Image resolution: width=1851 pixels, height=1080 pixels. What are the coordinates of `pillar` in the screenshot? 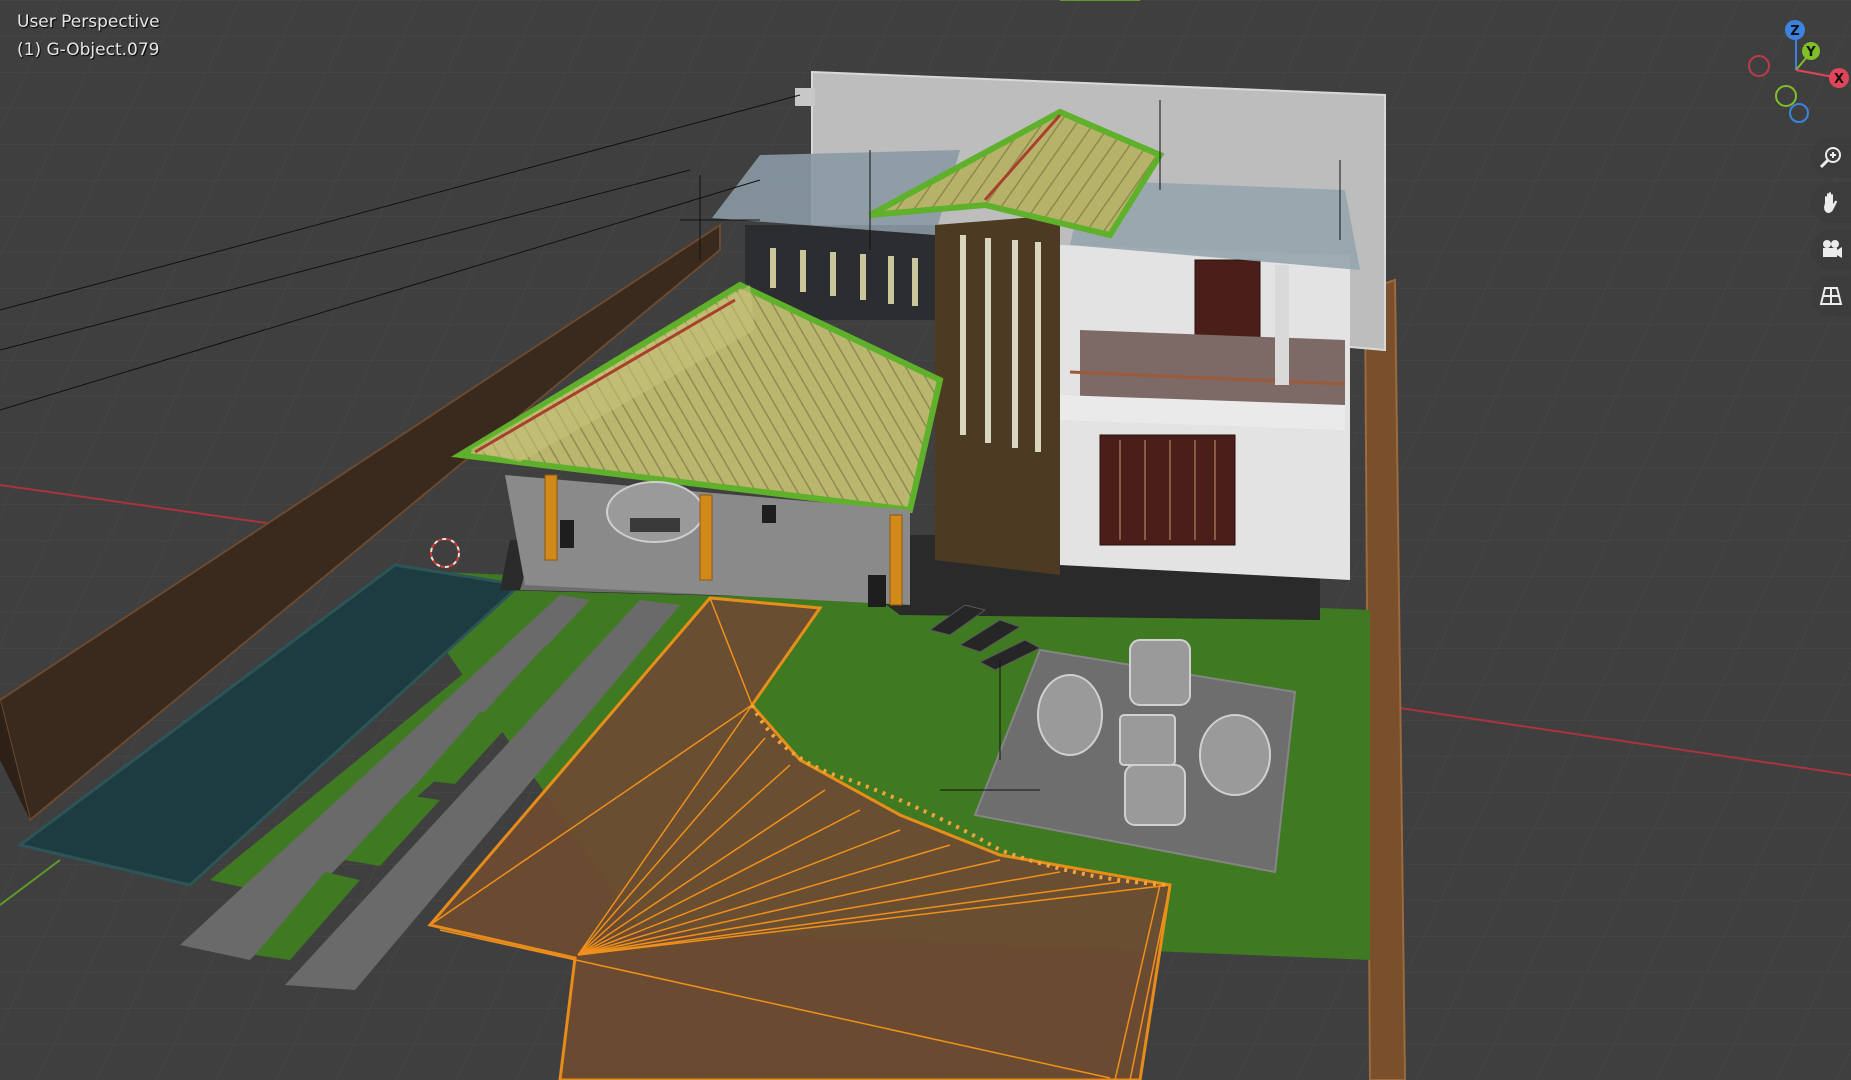 It's located at (551, 517).